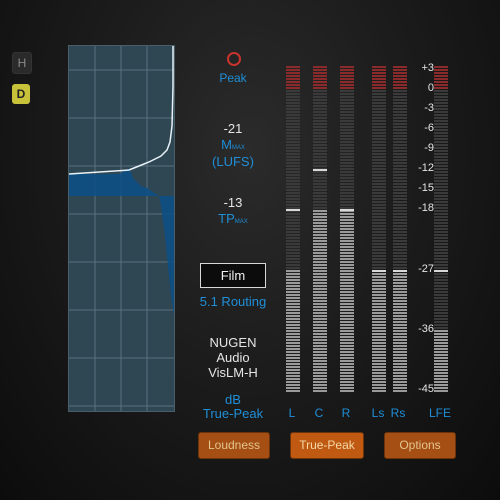  I want to click on peak-hold-rs, so click(400, 270).